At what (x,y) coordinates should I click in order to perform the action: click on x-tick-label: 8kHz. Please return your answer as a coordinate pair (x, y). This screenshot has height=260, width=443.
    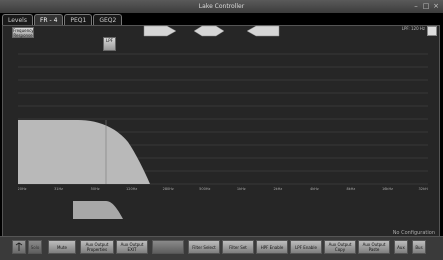
    Looking at the image, I should click on (351, 189).